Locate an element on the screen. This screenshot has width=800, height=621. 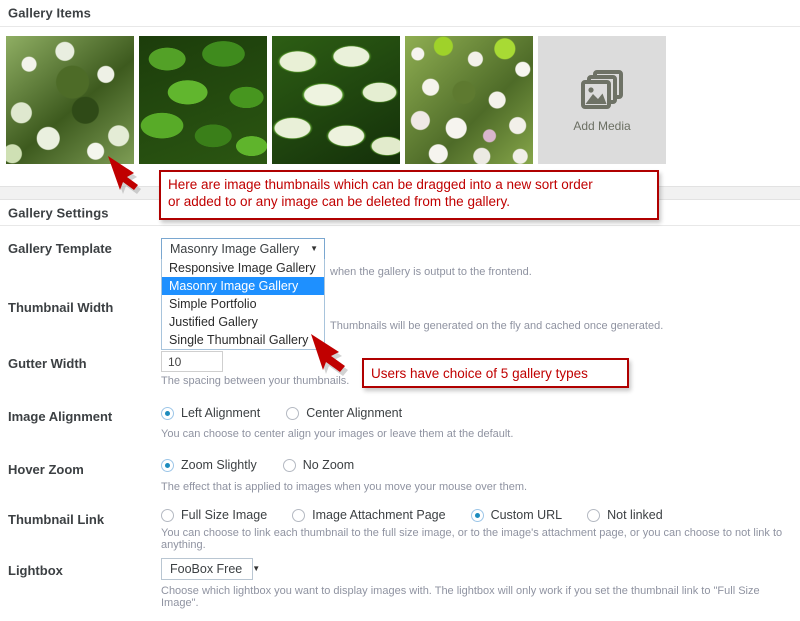
gutter-width-input is located at coordinates (192, 361).